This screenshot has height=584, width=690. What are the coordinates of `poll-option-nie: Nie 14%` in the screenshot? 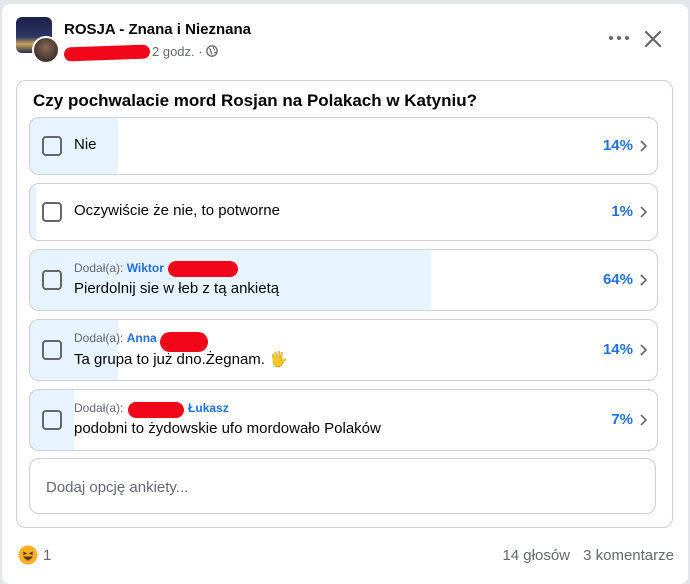 It's located at (343, 146).